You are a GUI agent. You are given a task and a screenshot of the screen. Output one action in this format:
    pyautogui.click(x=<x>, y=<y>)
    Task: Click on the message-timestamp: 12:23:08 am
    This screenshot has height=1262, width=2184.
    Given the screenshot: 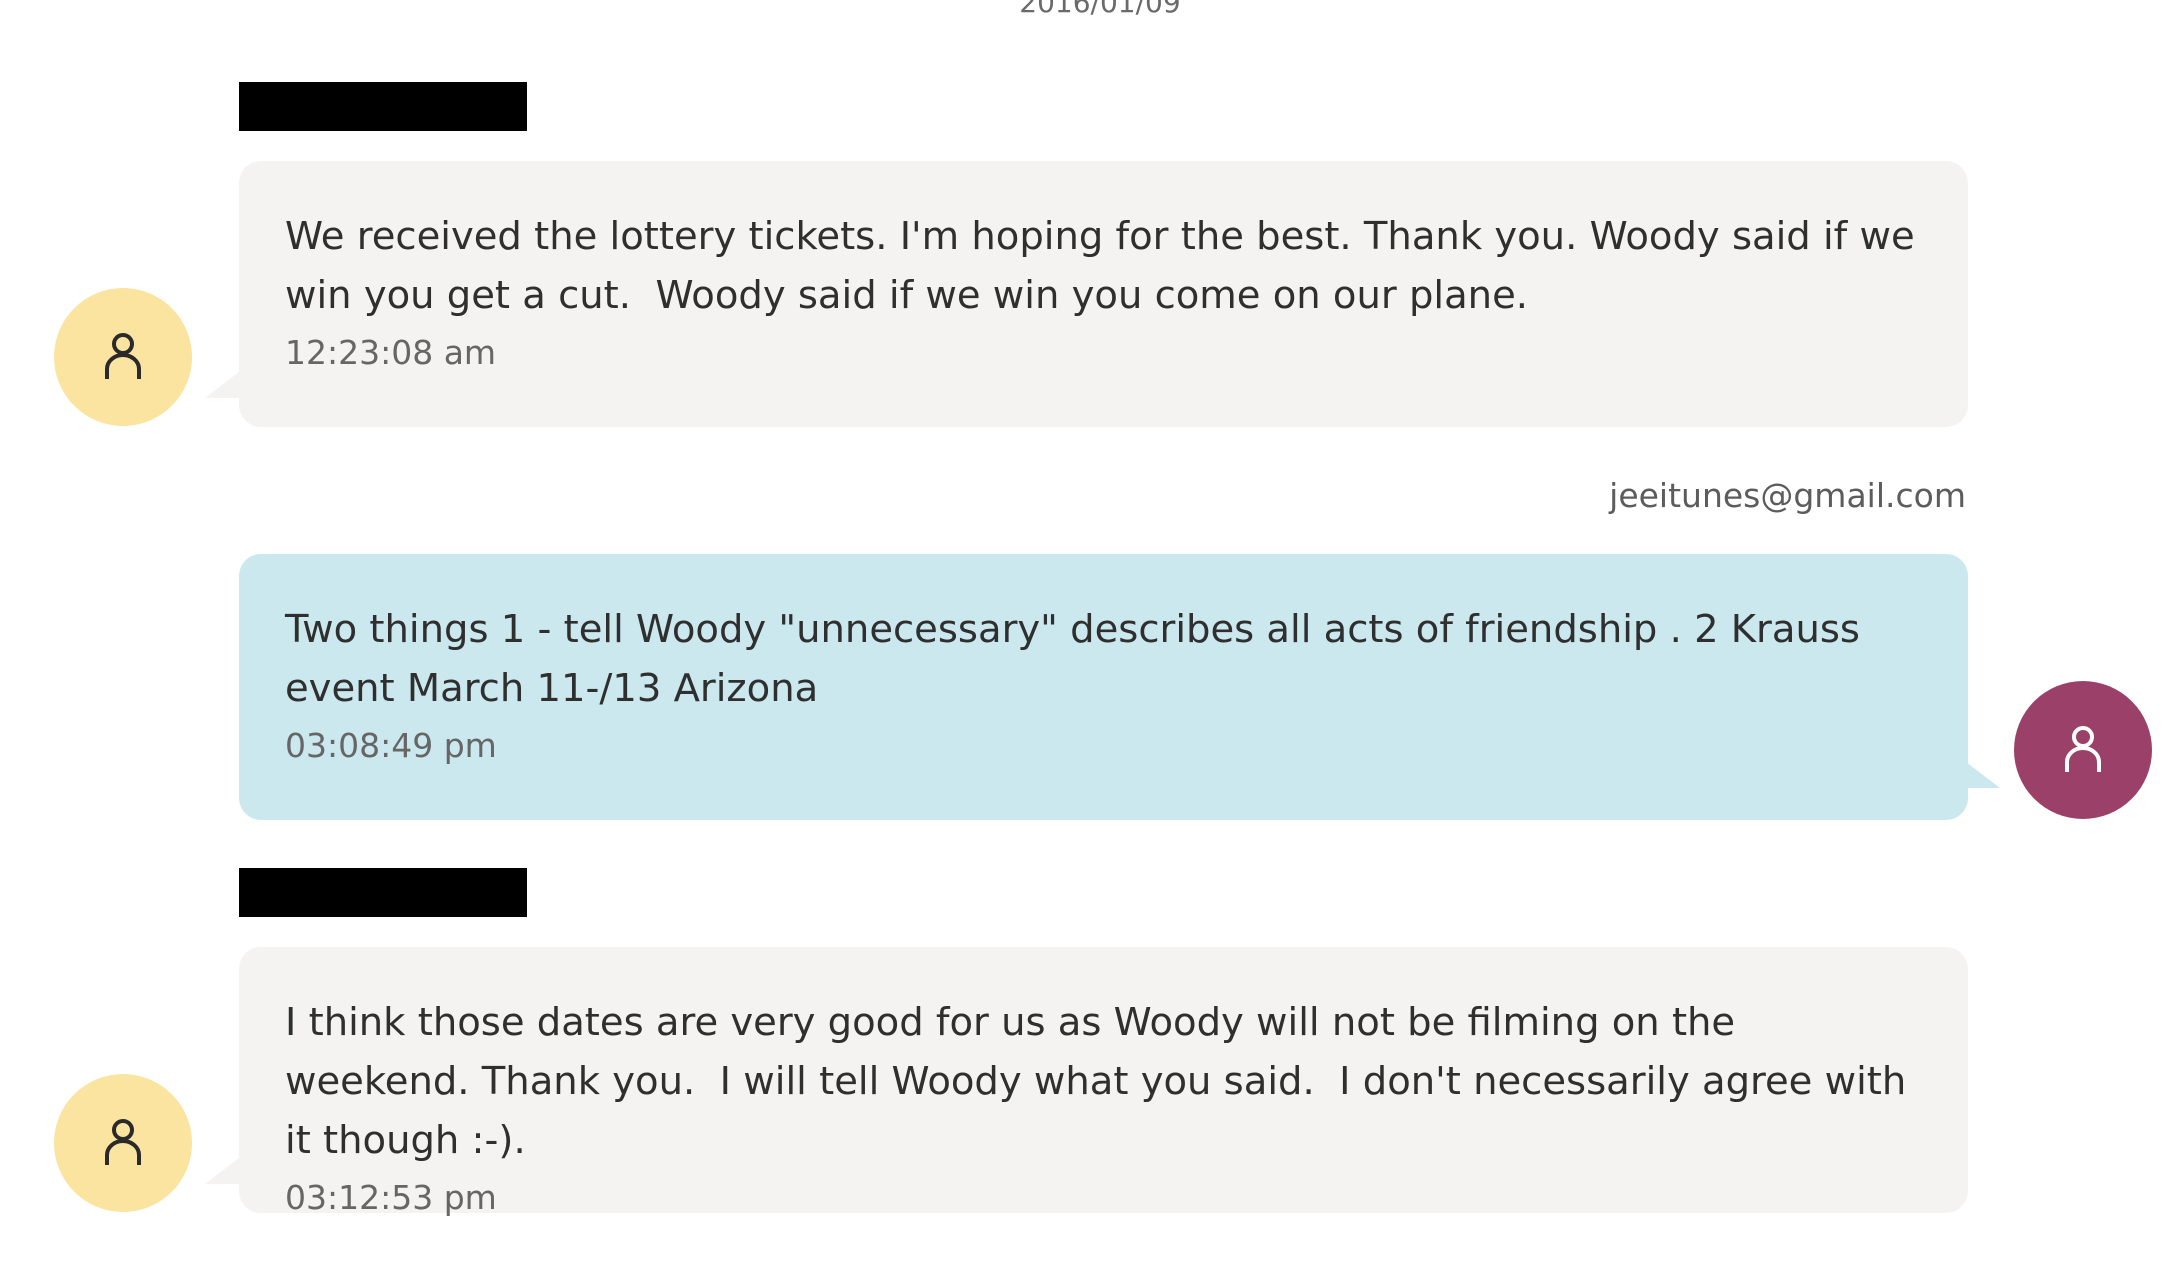 What is the action you would take?
    pyautogui.click(x=391, y=352)
    